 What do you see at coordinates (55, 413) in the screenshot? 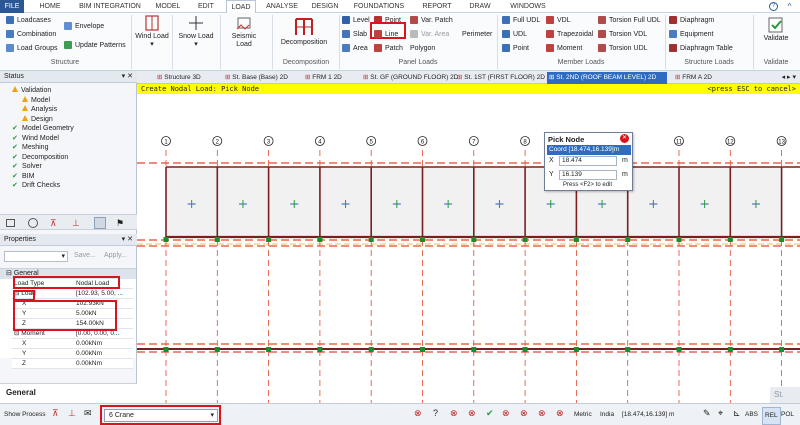
I see `frame-tool-icon: ⊼` at bounding box center [55, 413].